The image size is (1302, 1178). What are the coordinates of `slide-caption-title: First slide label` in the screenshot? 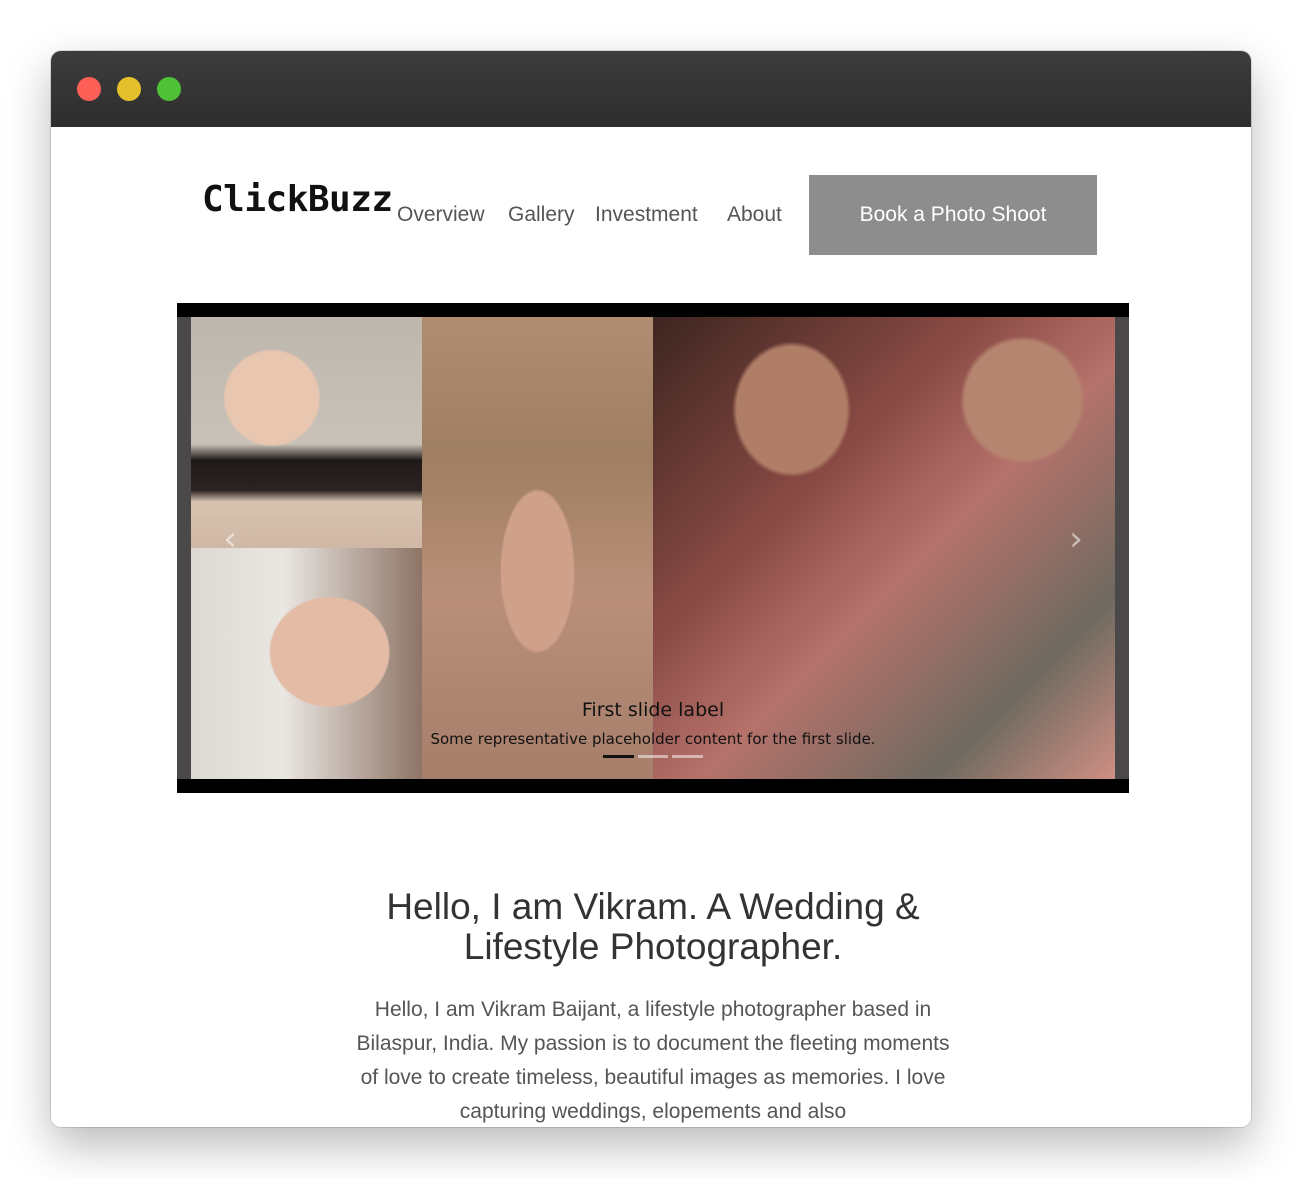 It's located at (653, 710).